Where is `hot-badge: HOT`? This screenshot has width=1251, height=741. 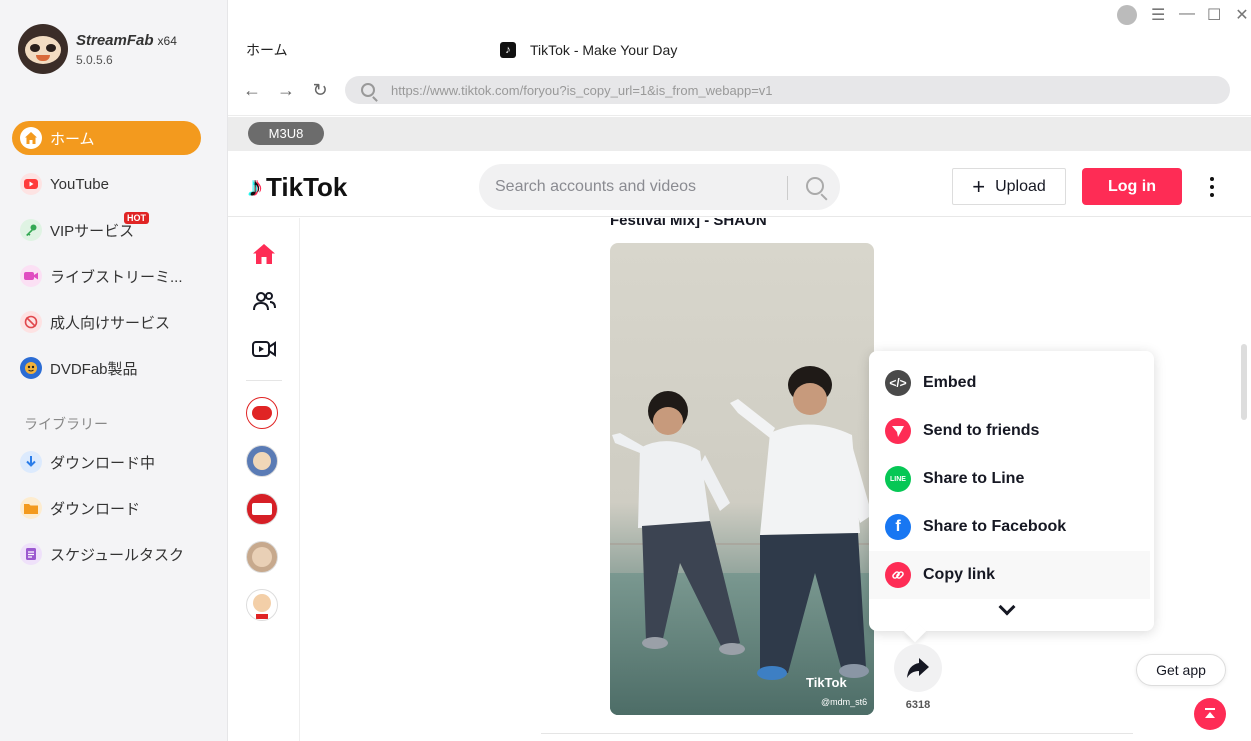 hot-badge: HOT is located at coordinates (136, 218).